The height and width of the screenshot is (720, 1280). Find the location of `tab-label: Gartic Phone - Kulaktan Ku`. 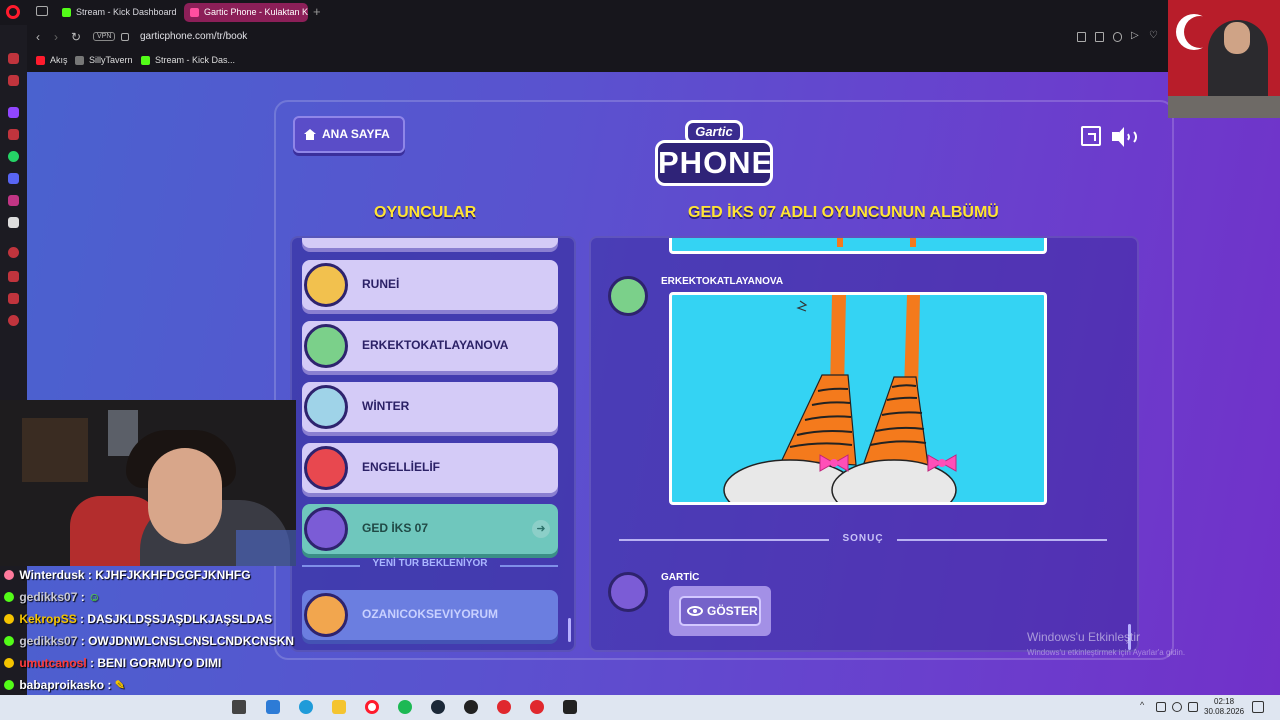

tab-label: Gartic Phone - Kulaktan Ku is located at coordinates (256, 12).